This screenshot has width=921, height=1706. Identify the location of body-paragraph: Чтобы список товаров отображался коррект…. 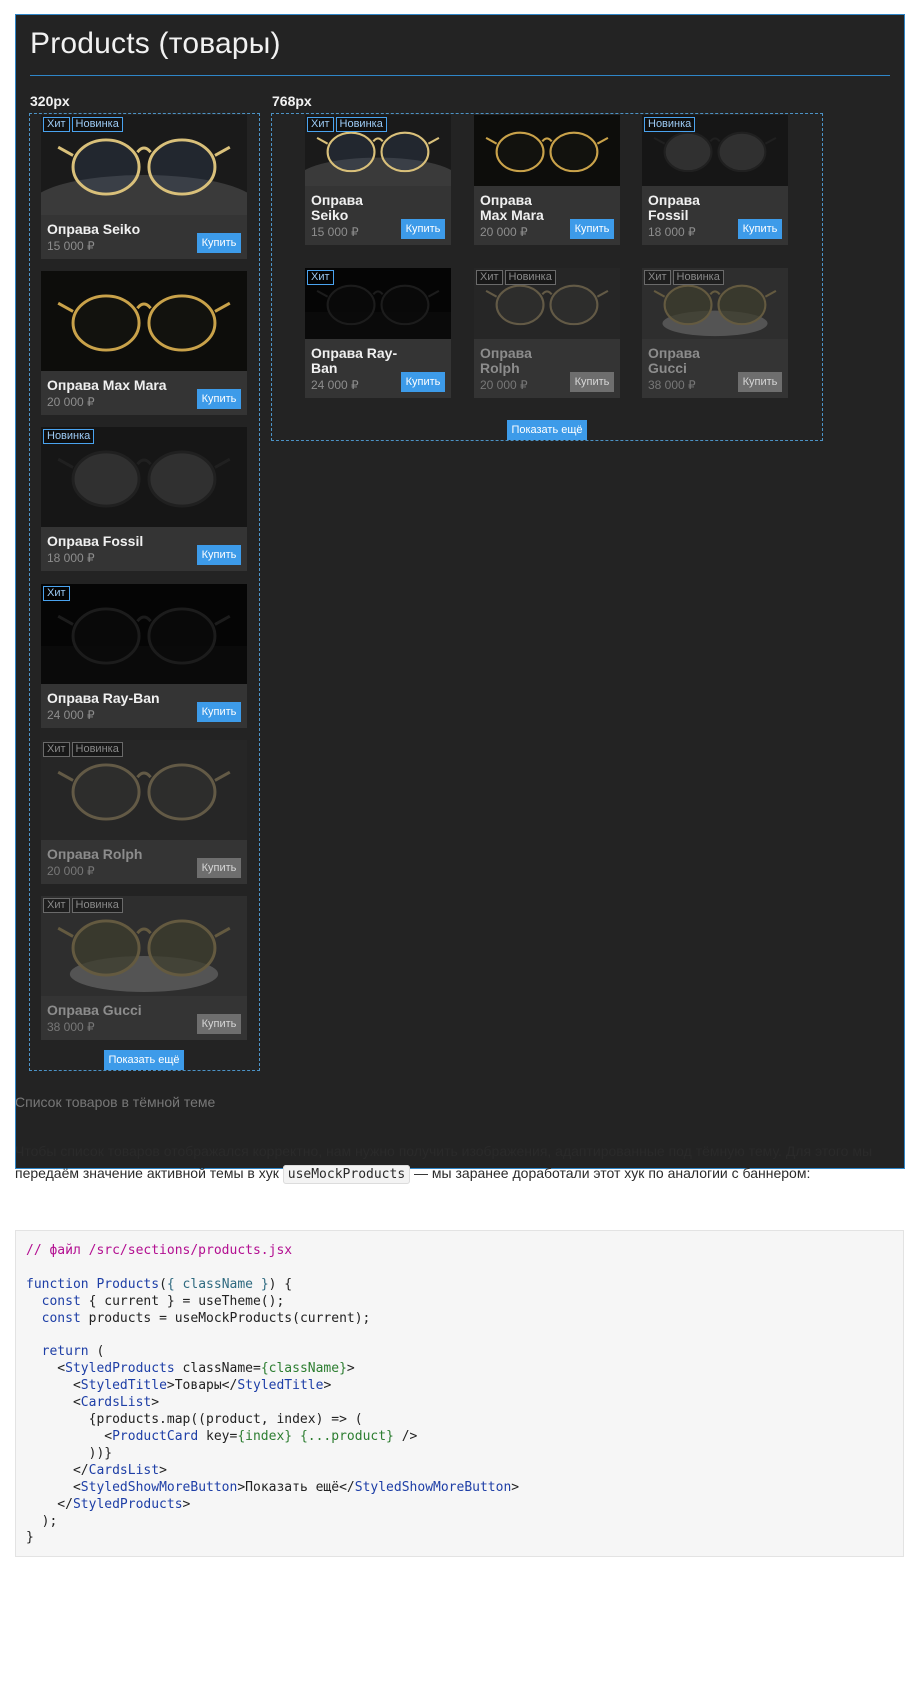
(455, 1163).